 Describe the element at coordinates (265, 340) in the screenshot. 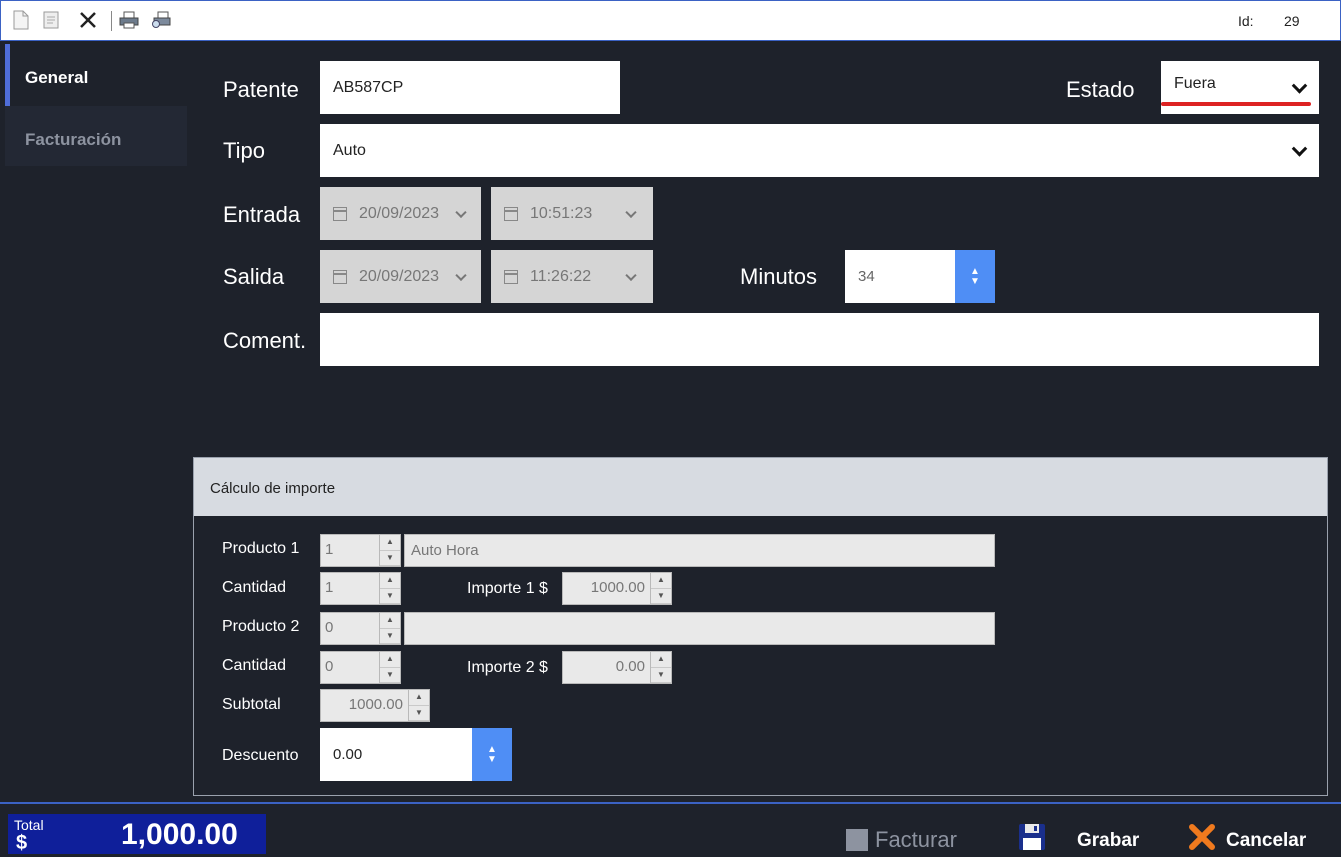

I see `coment-label: Coment.` at that location.